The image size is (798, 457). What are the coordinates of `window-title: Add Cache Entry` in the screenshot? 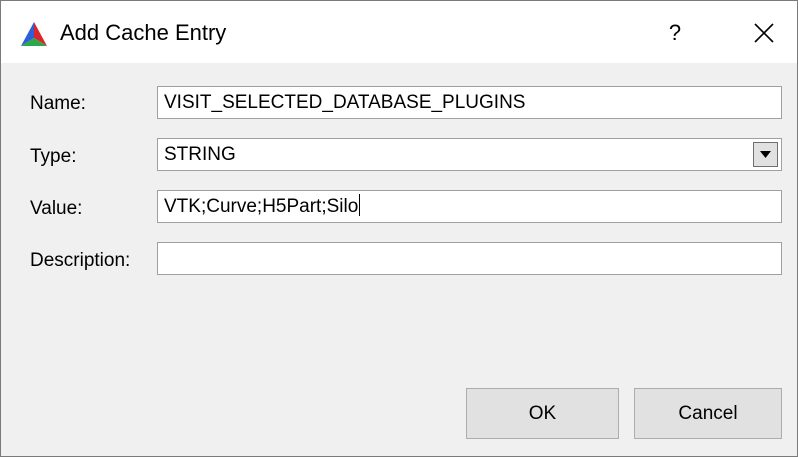 It's located at (143, 32).